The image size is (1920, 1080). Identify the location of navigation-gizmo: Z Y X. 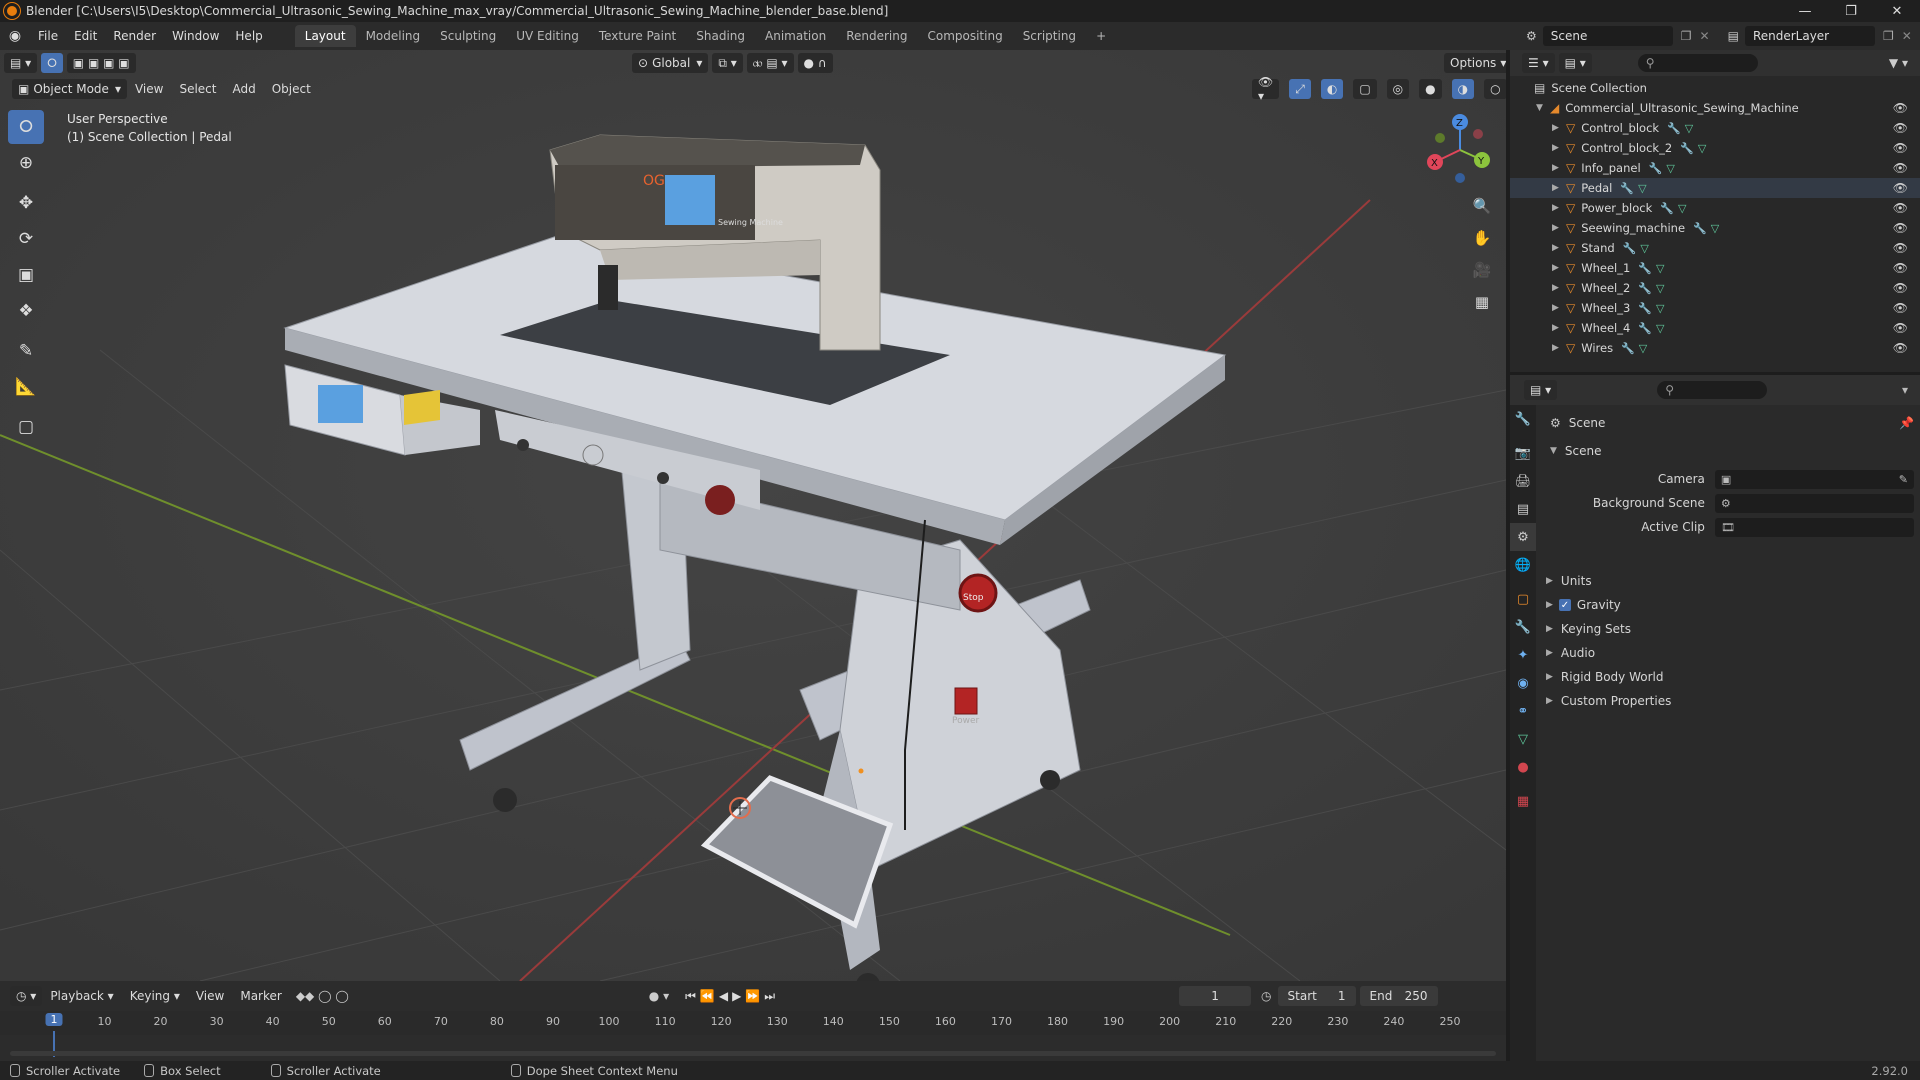
(1460, 150).